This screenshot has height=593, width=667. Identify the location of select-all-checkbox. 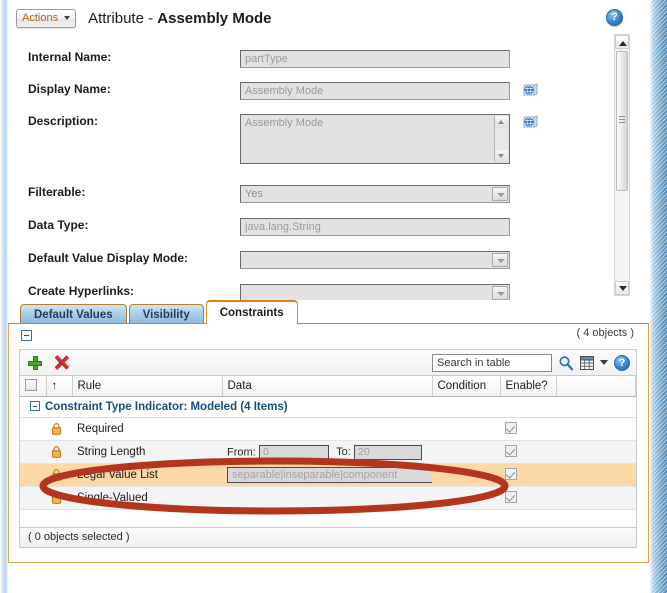
(31, 384).